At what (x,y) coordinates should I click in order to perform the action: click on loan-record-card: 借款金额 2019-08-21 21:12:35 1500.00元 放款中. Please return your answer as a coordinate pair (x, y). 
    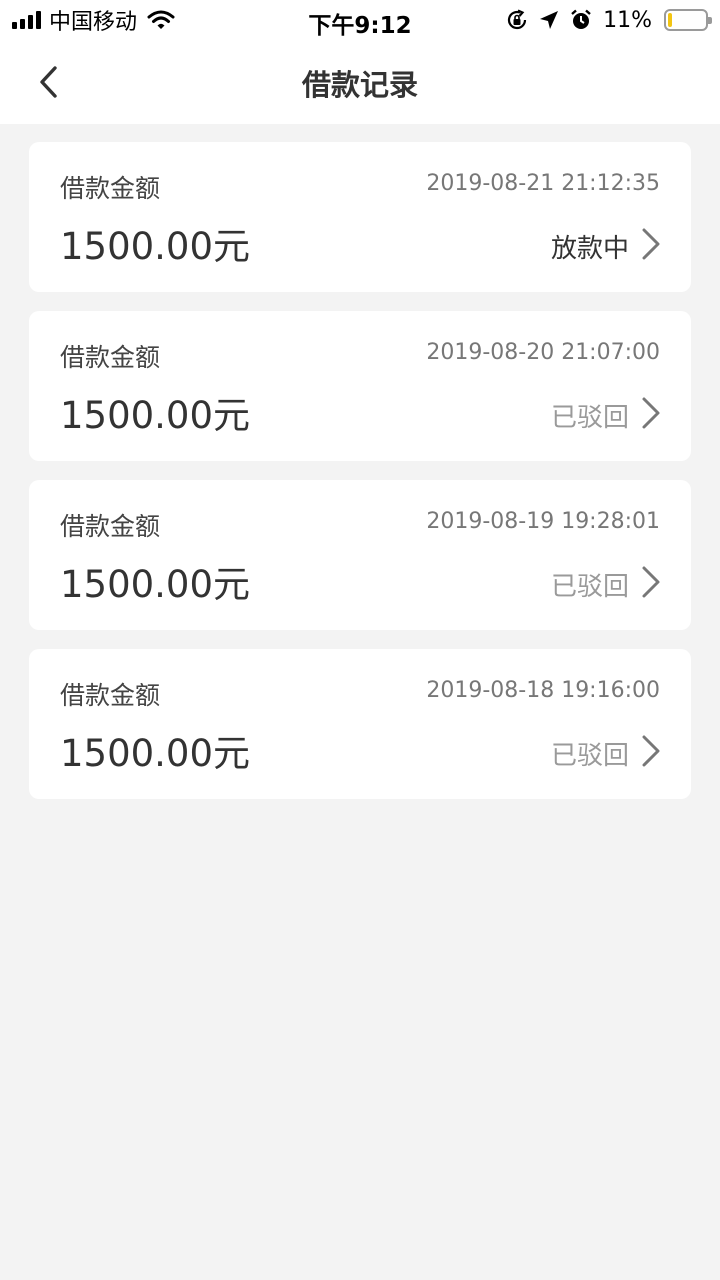
    Looking at the image, I should click on (360, 217).